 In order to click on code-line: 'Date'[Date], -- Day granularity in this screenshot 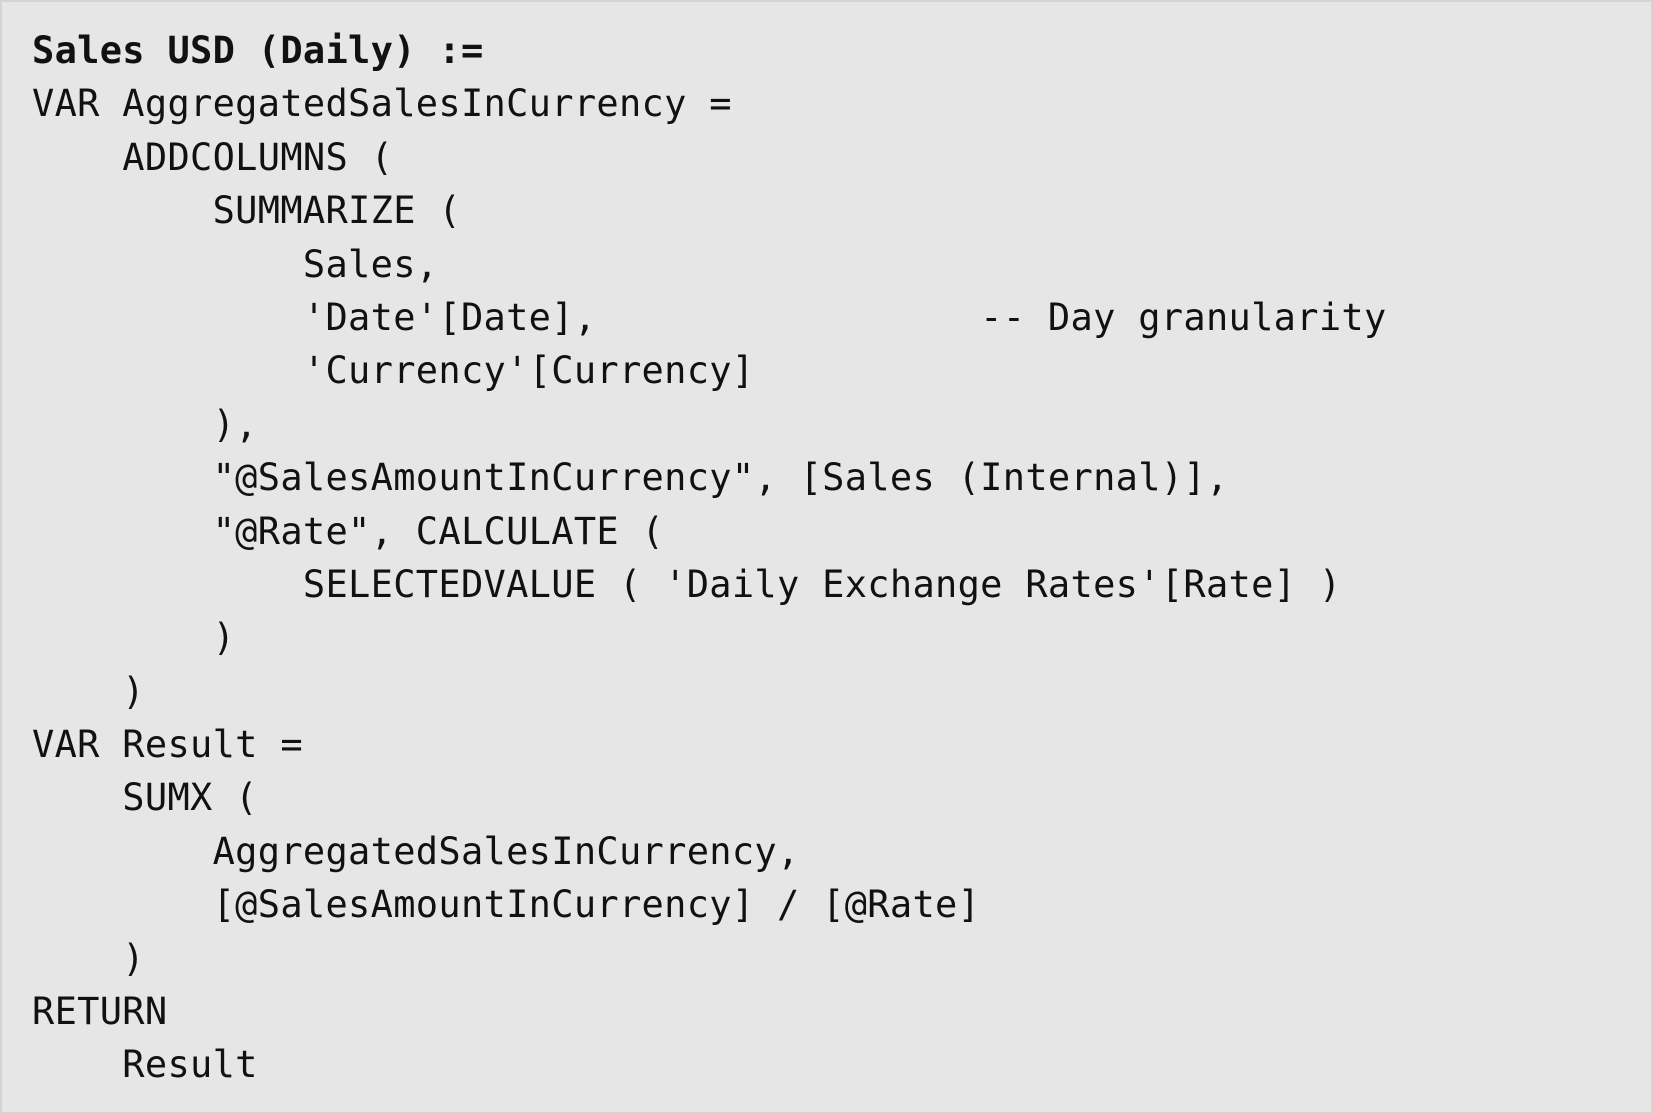, I will do `click(709, 317)`.